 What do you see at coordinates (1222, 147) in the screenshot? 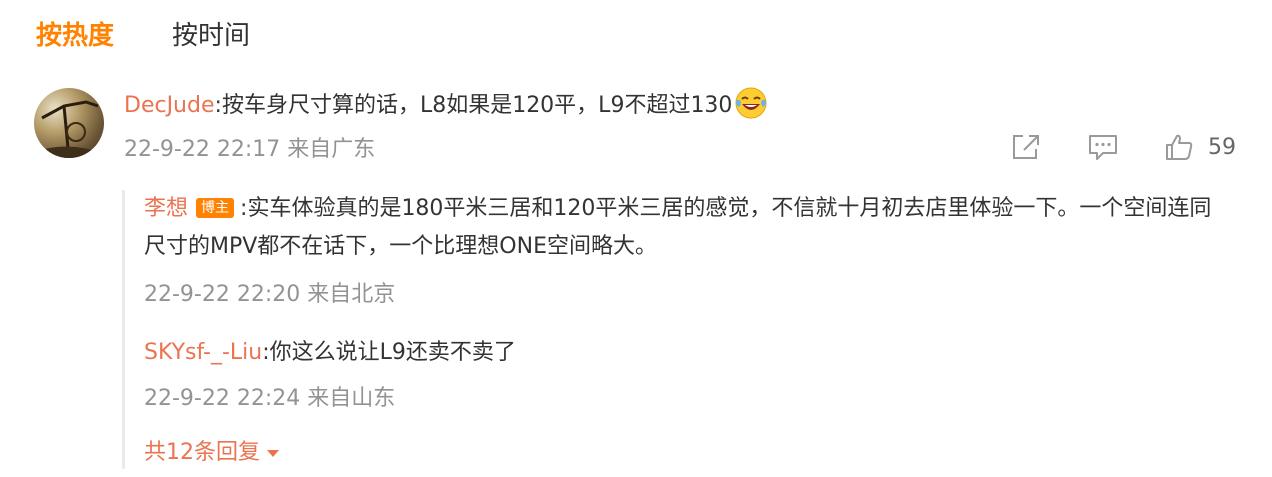
I see `like-count: 59` at bounding box center [1222, 147].